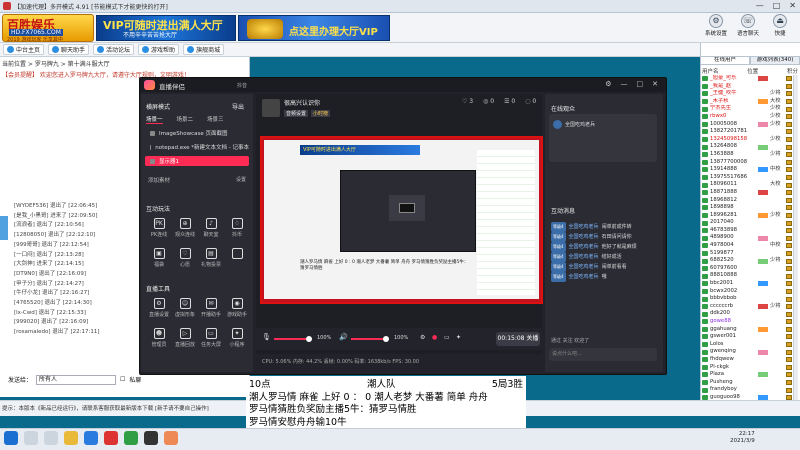  Describe the element at coordinates (747, 208) in the screenshot. I see `user-row: 1898898` at that location.